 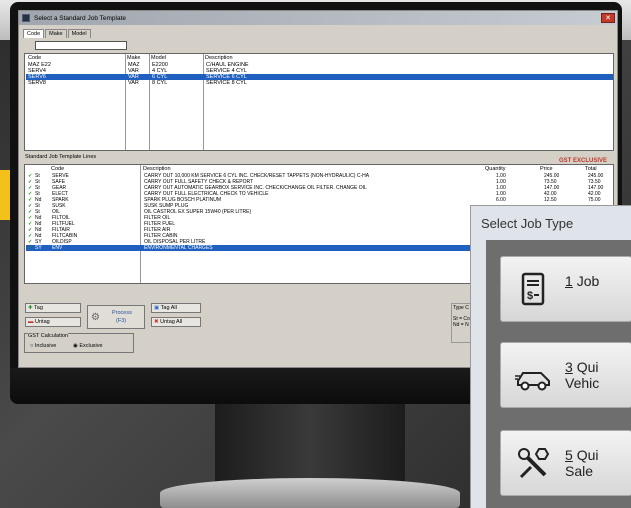 What do you see at coordinates (31, 322) in the screenshot?
I see `minus-icon: ▬` at bounding box center [31, 322].